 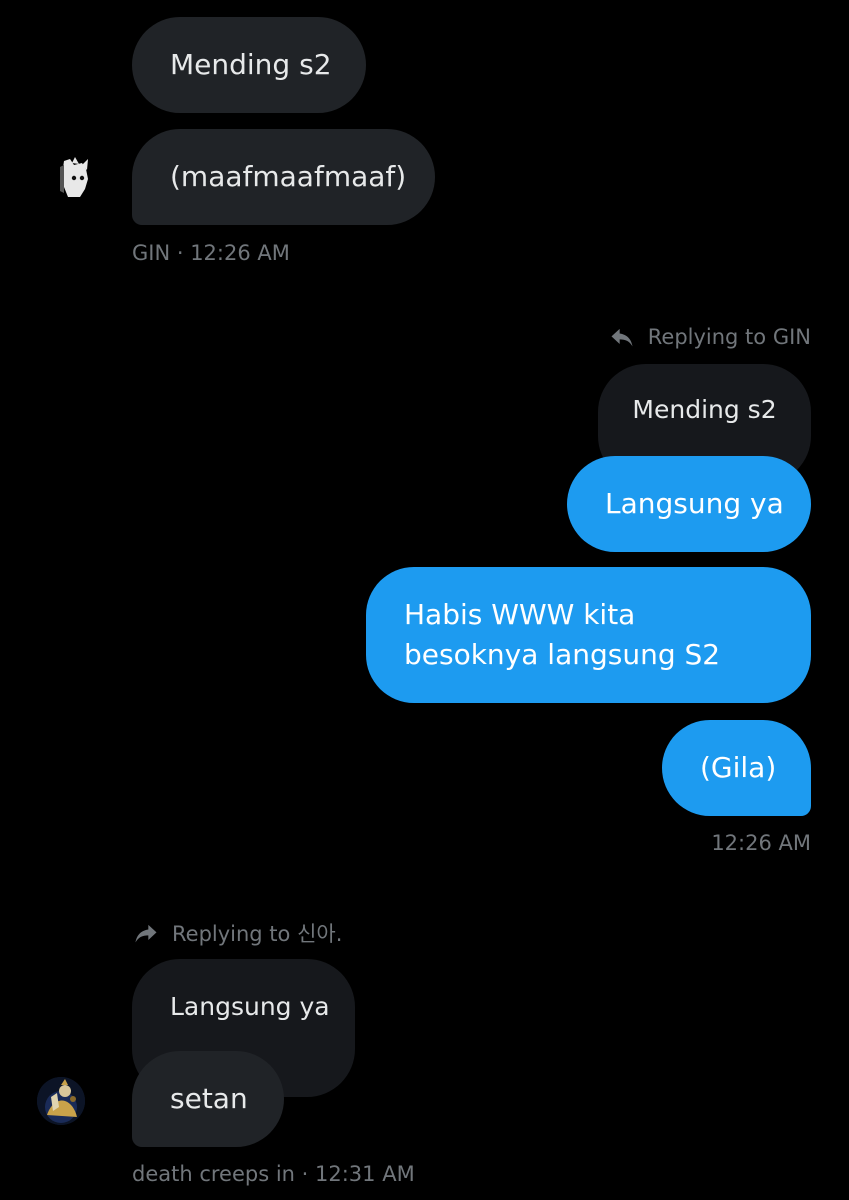 I want to click on replying-to-label: Replying to 신아., so click(x=237, y=933).